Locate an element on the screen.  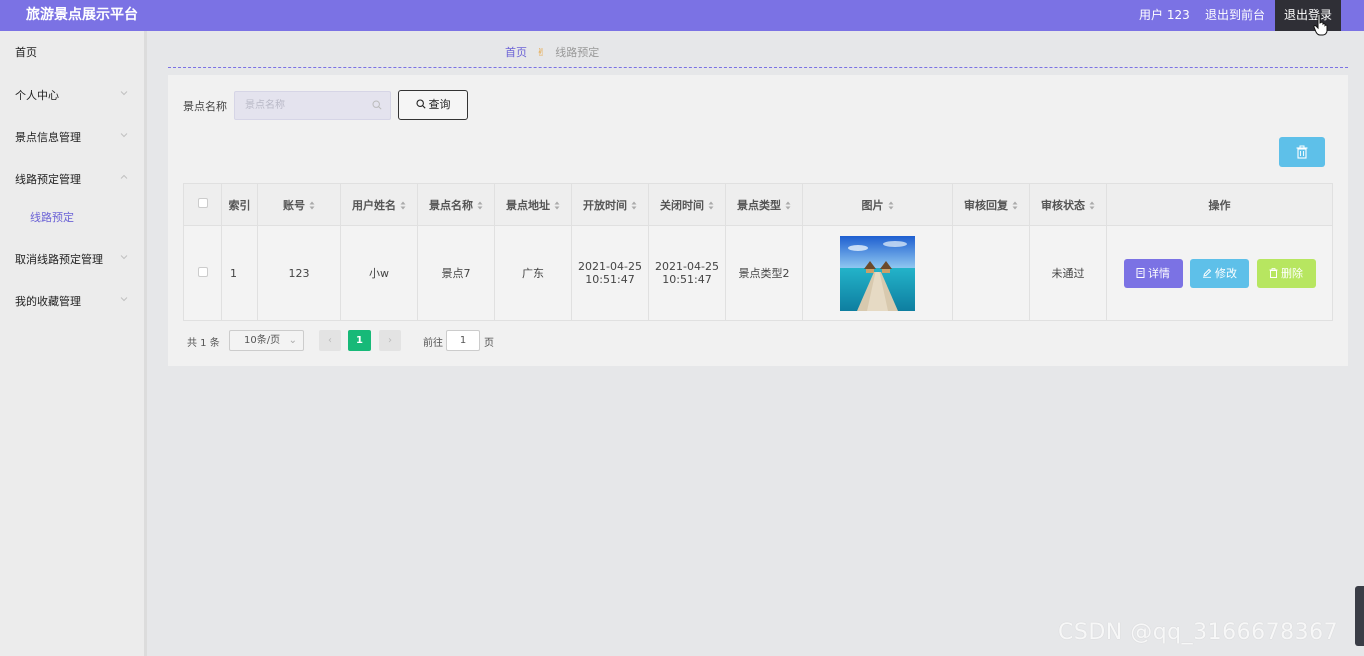
watermark: CSDN @qq_3166678367 is located at coordinates (1198, 632).